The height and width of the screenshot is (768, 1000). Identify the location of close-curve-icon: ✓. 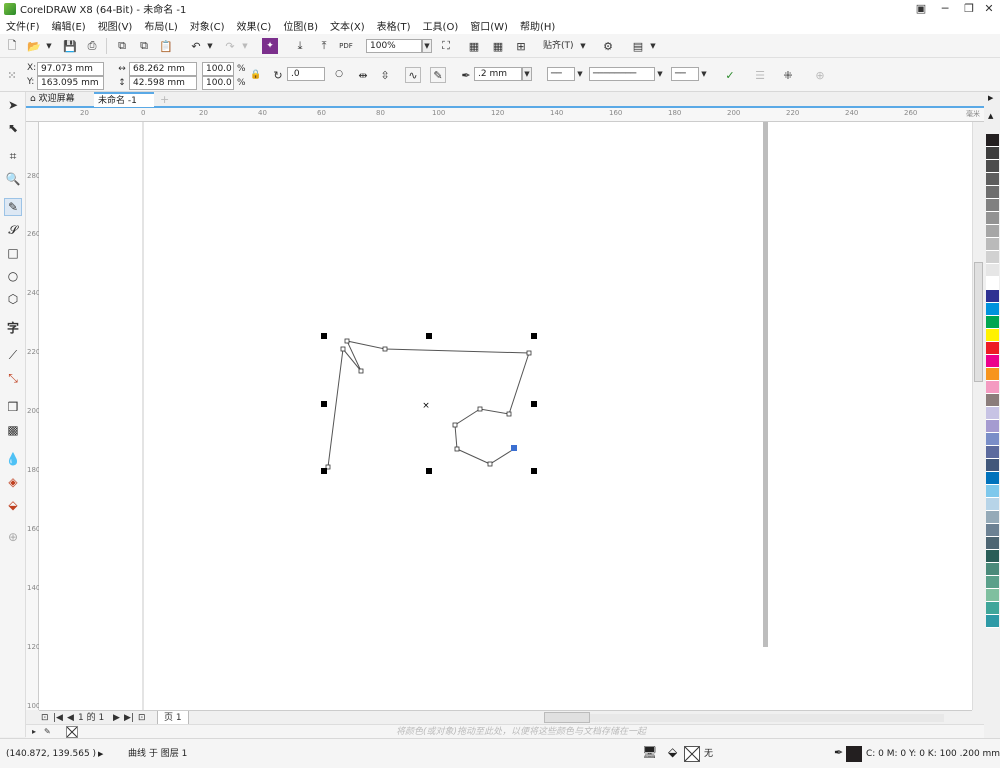
(730, 75).